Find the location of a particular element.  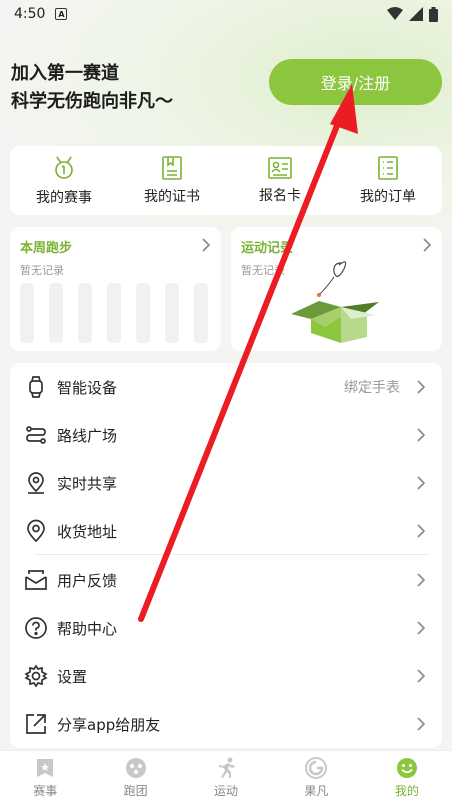

help-icon is located at coordinates (36, 628).